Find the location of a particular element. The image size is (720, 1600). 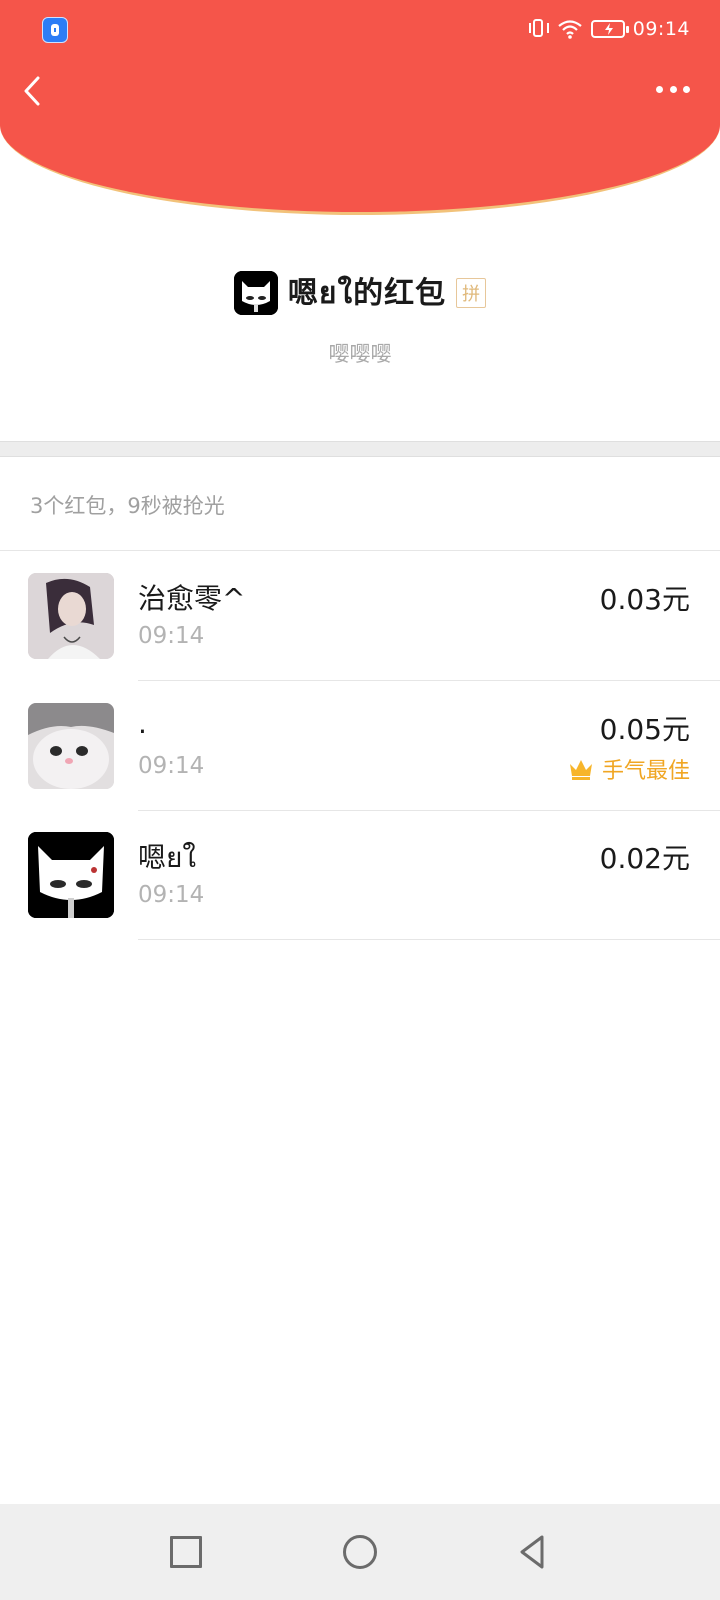

recent-apps-icon is located at coordinates (186, 1552).